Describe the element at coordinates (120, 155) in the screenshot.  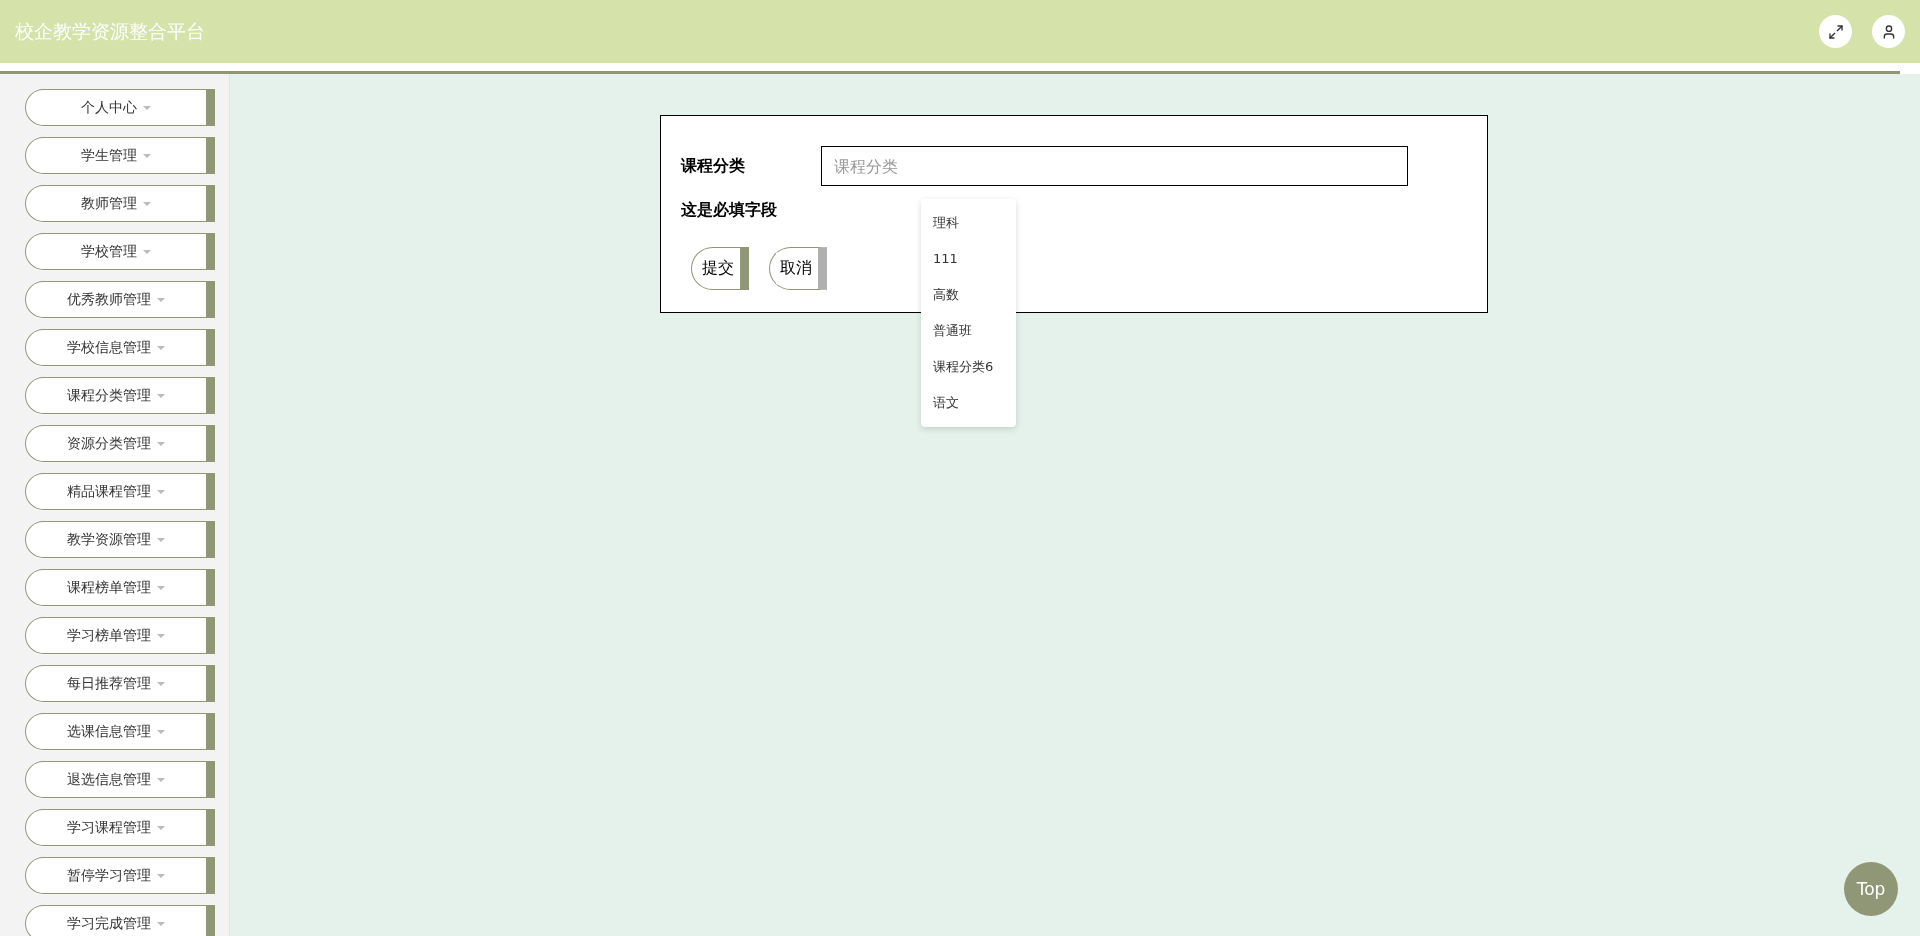
I see `menu-item: 学生管理` at that location.